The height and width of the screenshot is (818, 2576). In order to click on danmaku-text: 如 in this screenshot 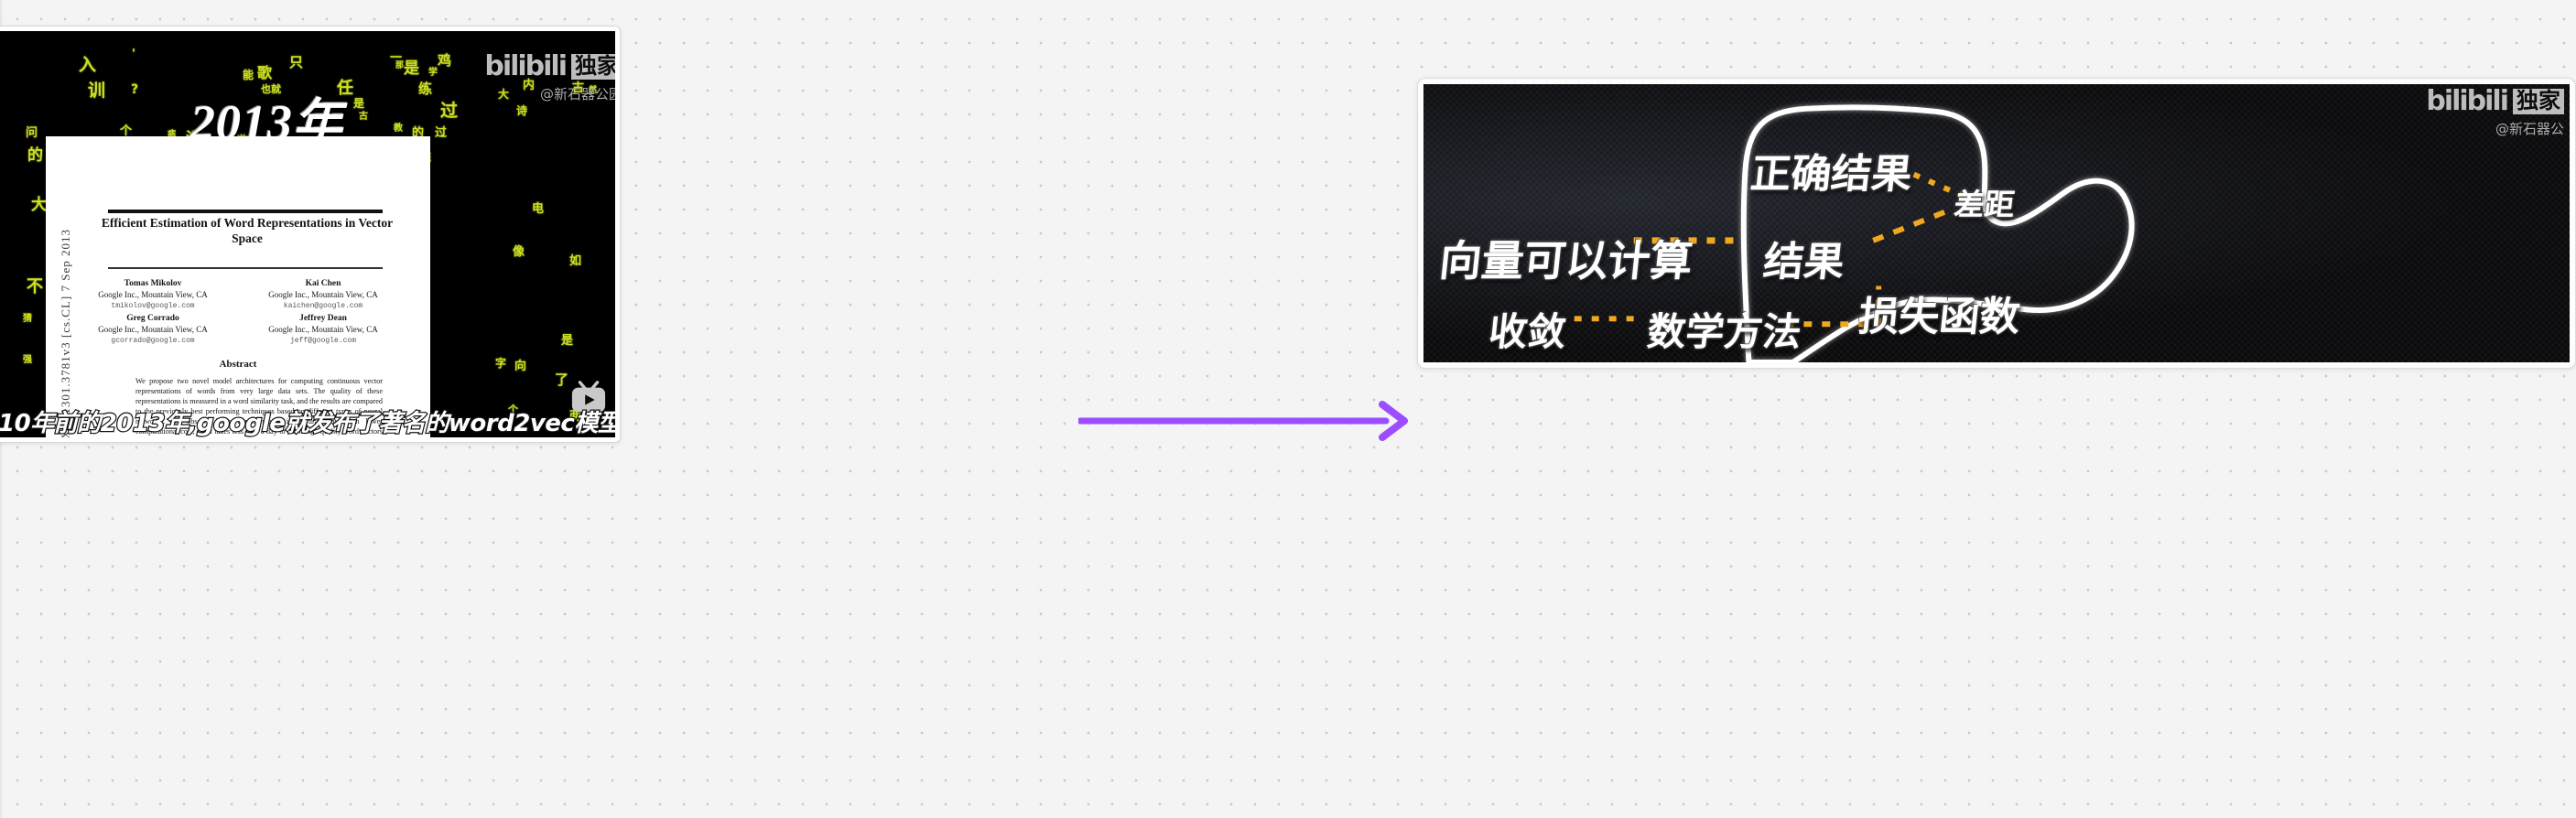, I will do `click(576, 261)`.